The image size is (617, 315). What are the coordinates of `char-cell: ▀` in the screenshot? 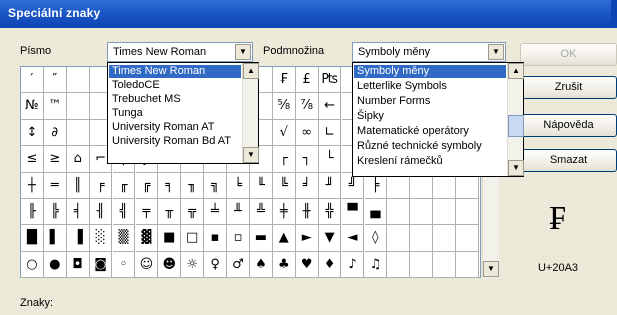 It's located at (353, 212).